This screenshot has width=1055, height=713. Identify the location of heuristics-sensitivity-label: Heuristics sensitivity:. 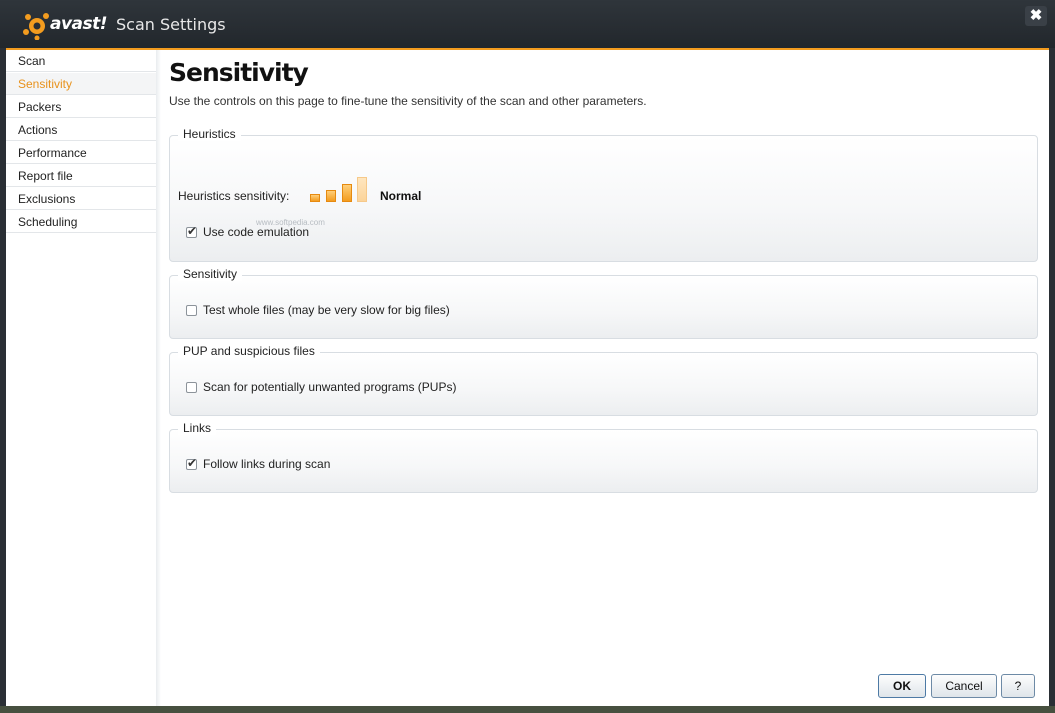
(234, 196).